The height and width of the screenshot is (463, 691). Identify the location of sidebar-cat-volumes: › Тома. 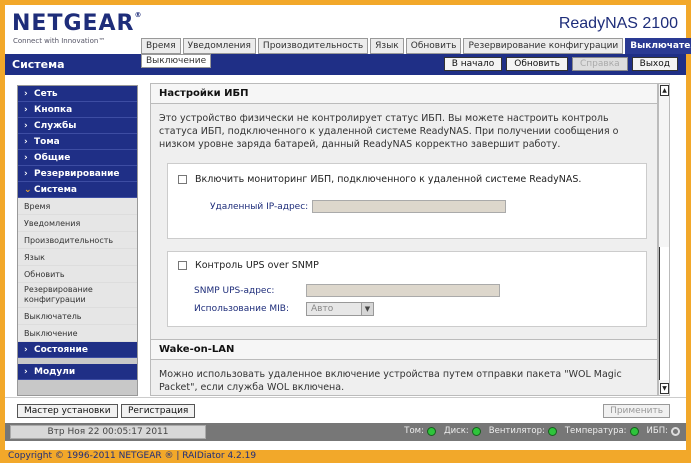
(77, 142).